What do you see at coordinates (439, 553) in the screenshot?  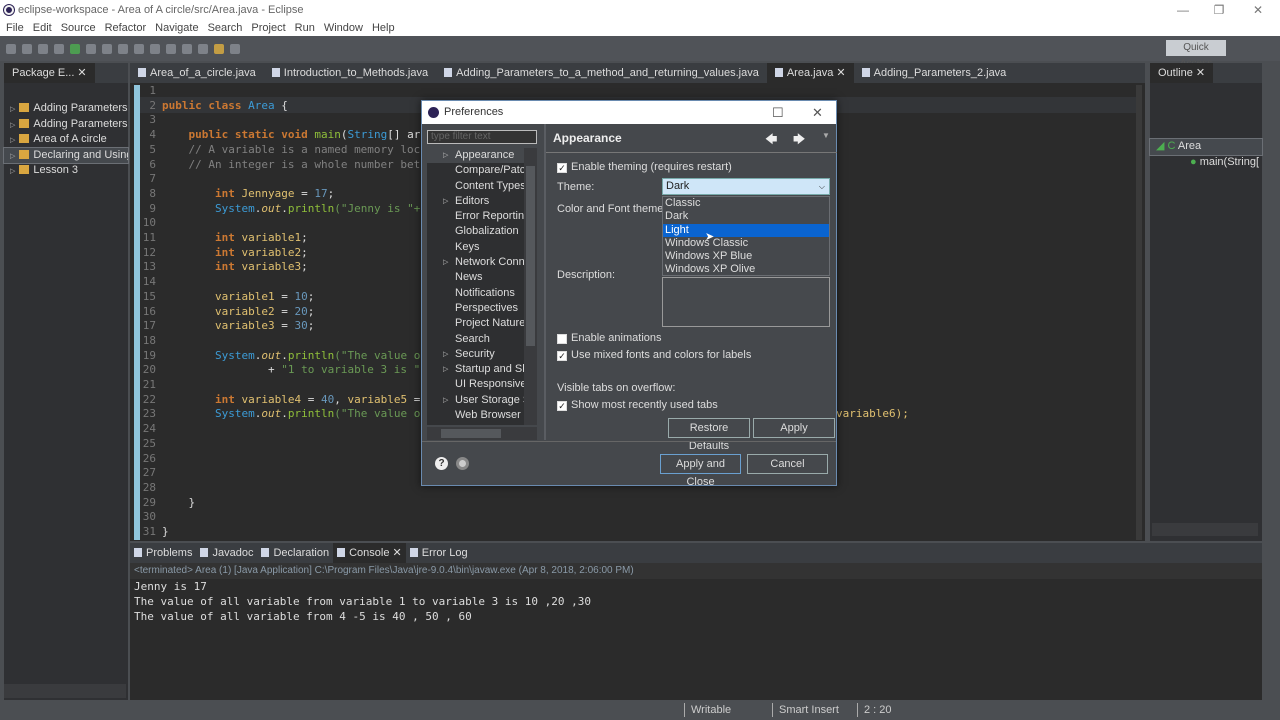 I see `console-panel-tab: Error Log` at bounding box center [439, 553].